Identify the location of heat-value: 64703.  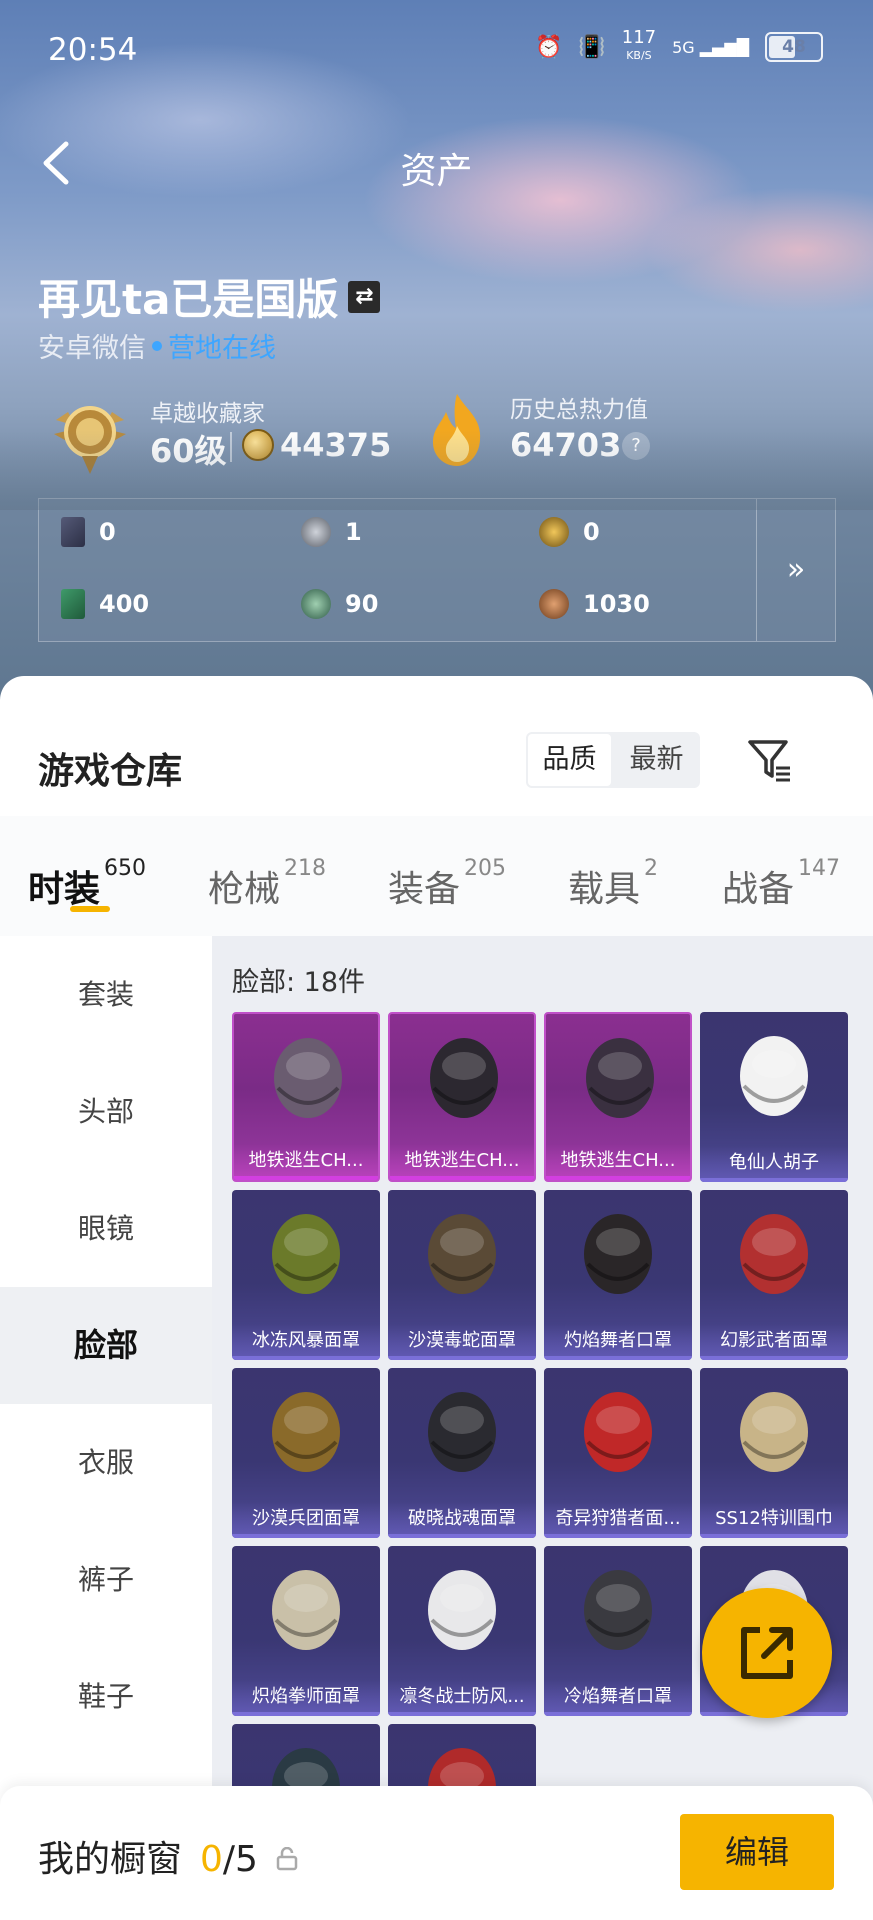
(566, 445).